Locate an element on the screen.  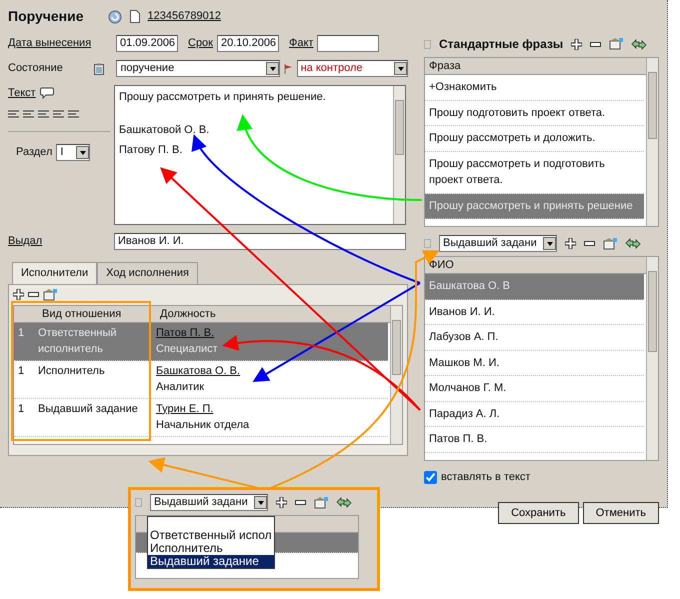
document-number-link: 123456789012 is located at coordinates (184, 16).